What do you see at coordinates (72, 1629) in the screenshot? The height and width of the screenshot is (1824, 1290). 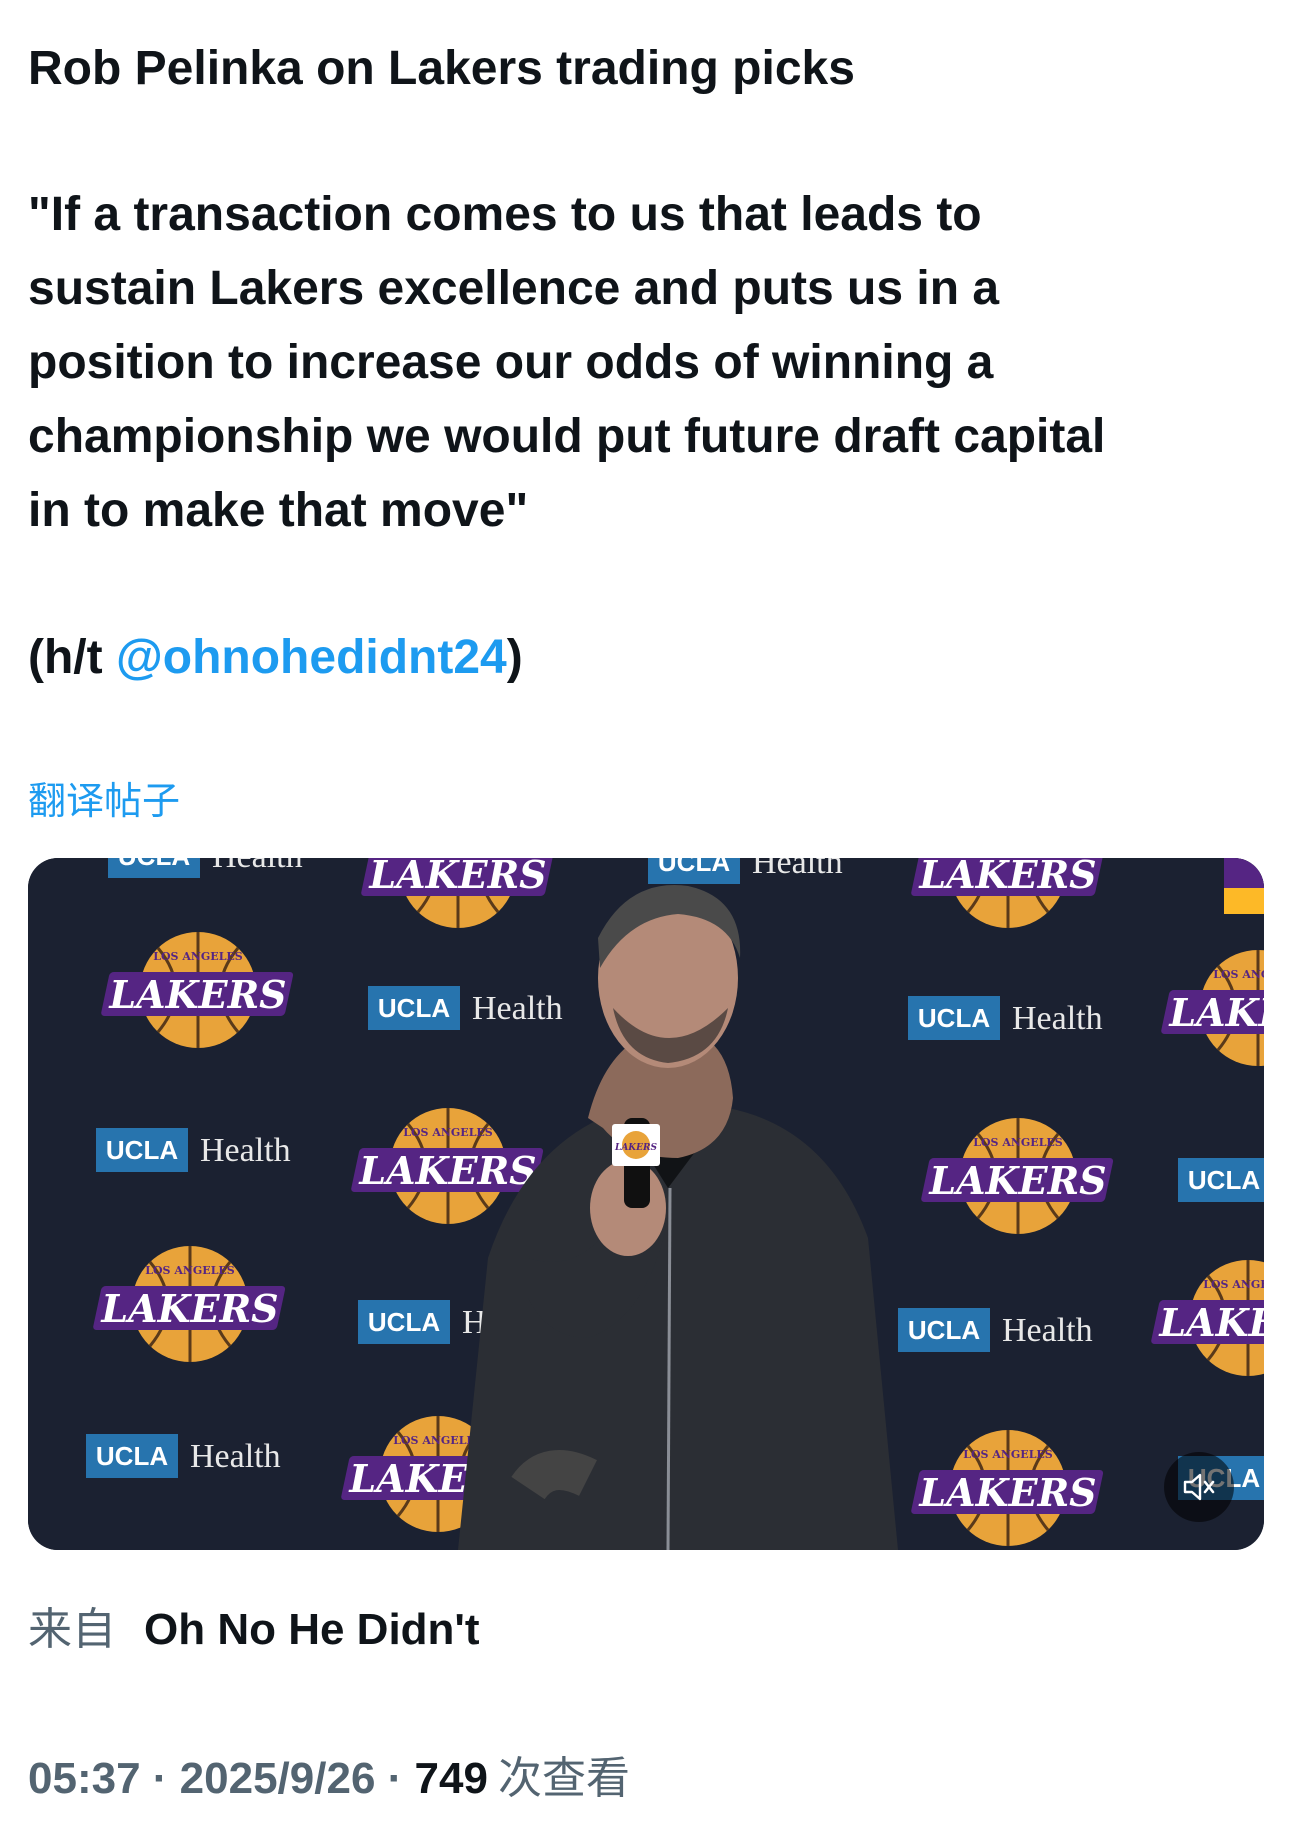 I see `source-prefix: 来自` at bounding box center [72, 1629].